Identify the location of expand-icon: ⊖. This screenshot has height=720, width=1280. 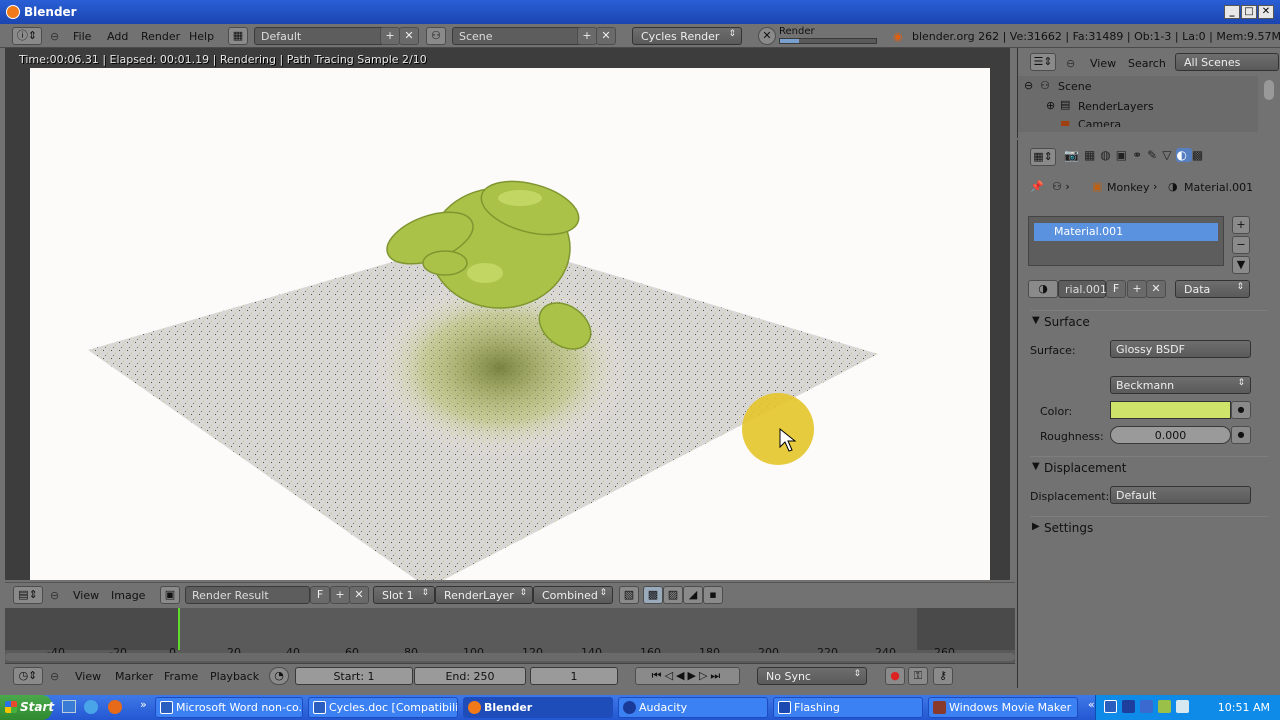
(1028, 85).